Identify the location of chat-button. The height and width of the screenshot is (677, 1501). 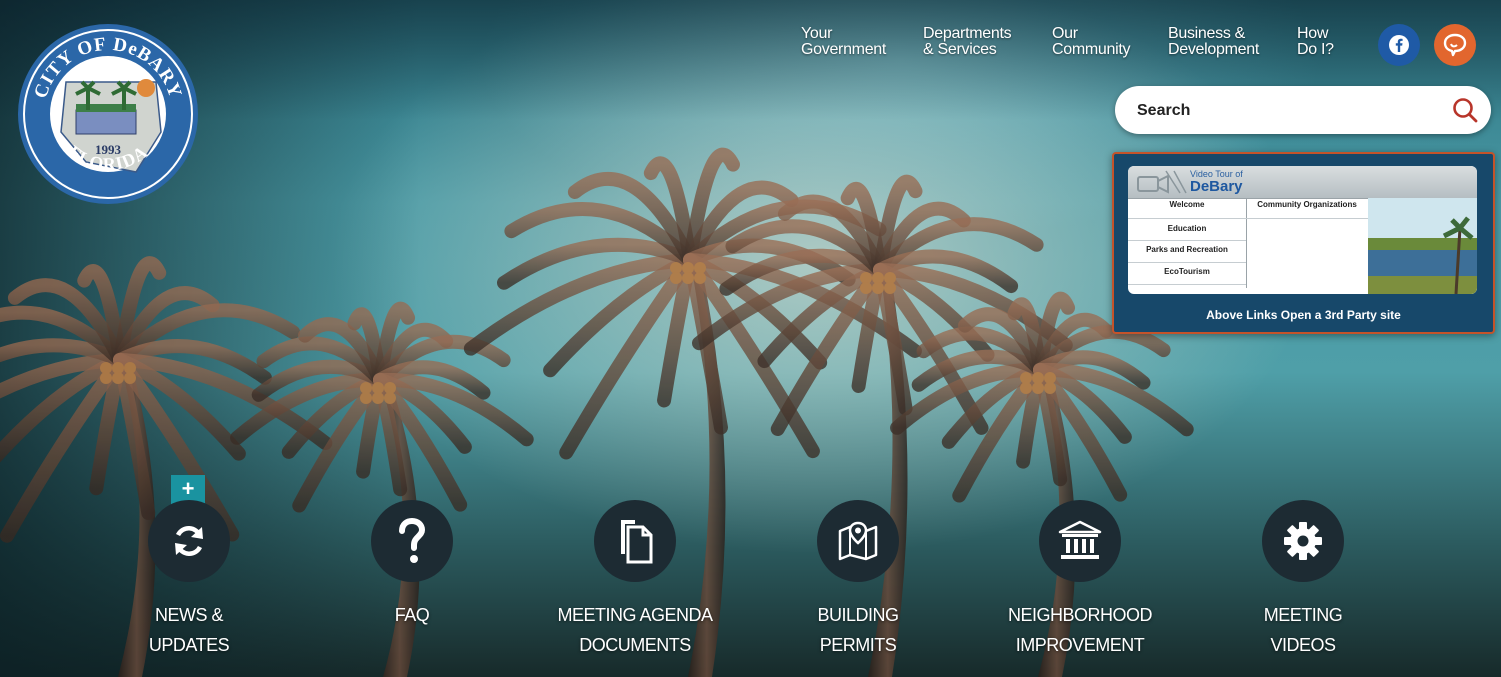
(1455, 45).